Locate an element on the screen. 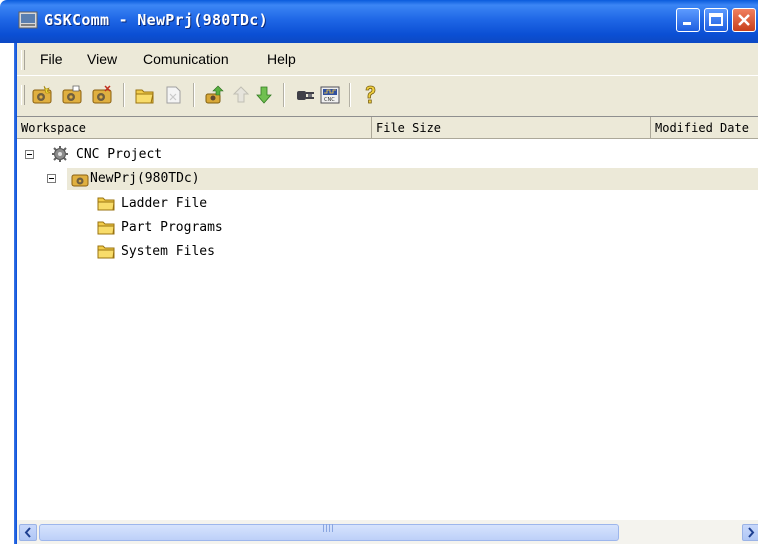  tree-row-root: CNC Project is located at coordinates (387, 155).